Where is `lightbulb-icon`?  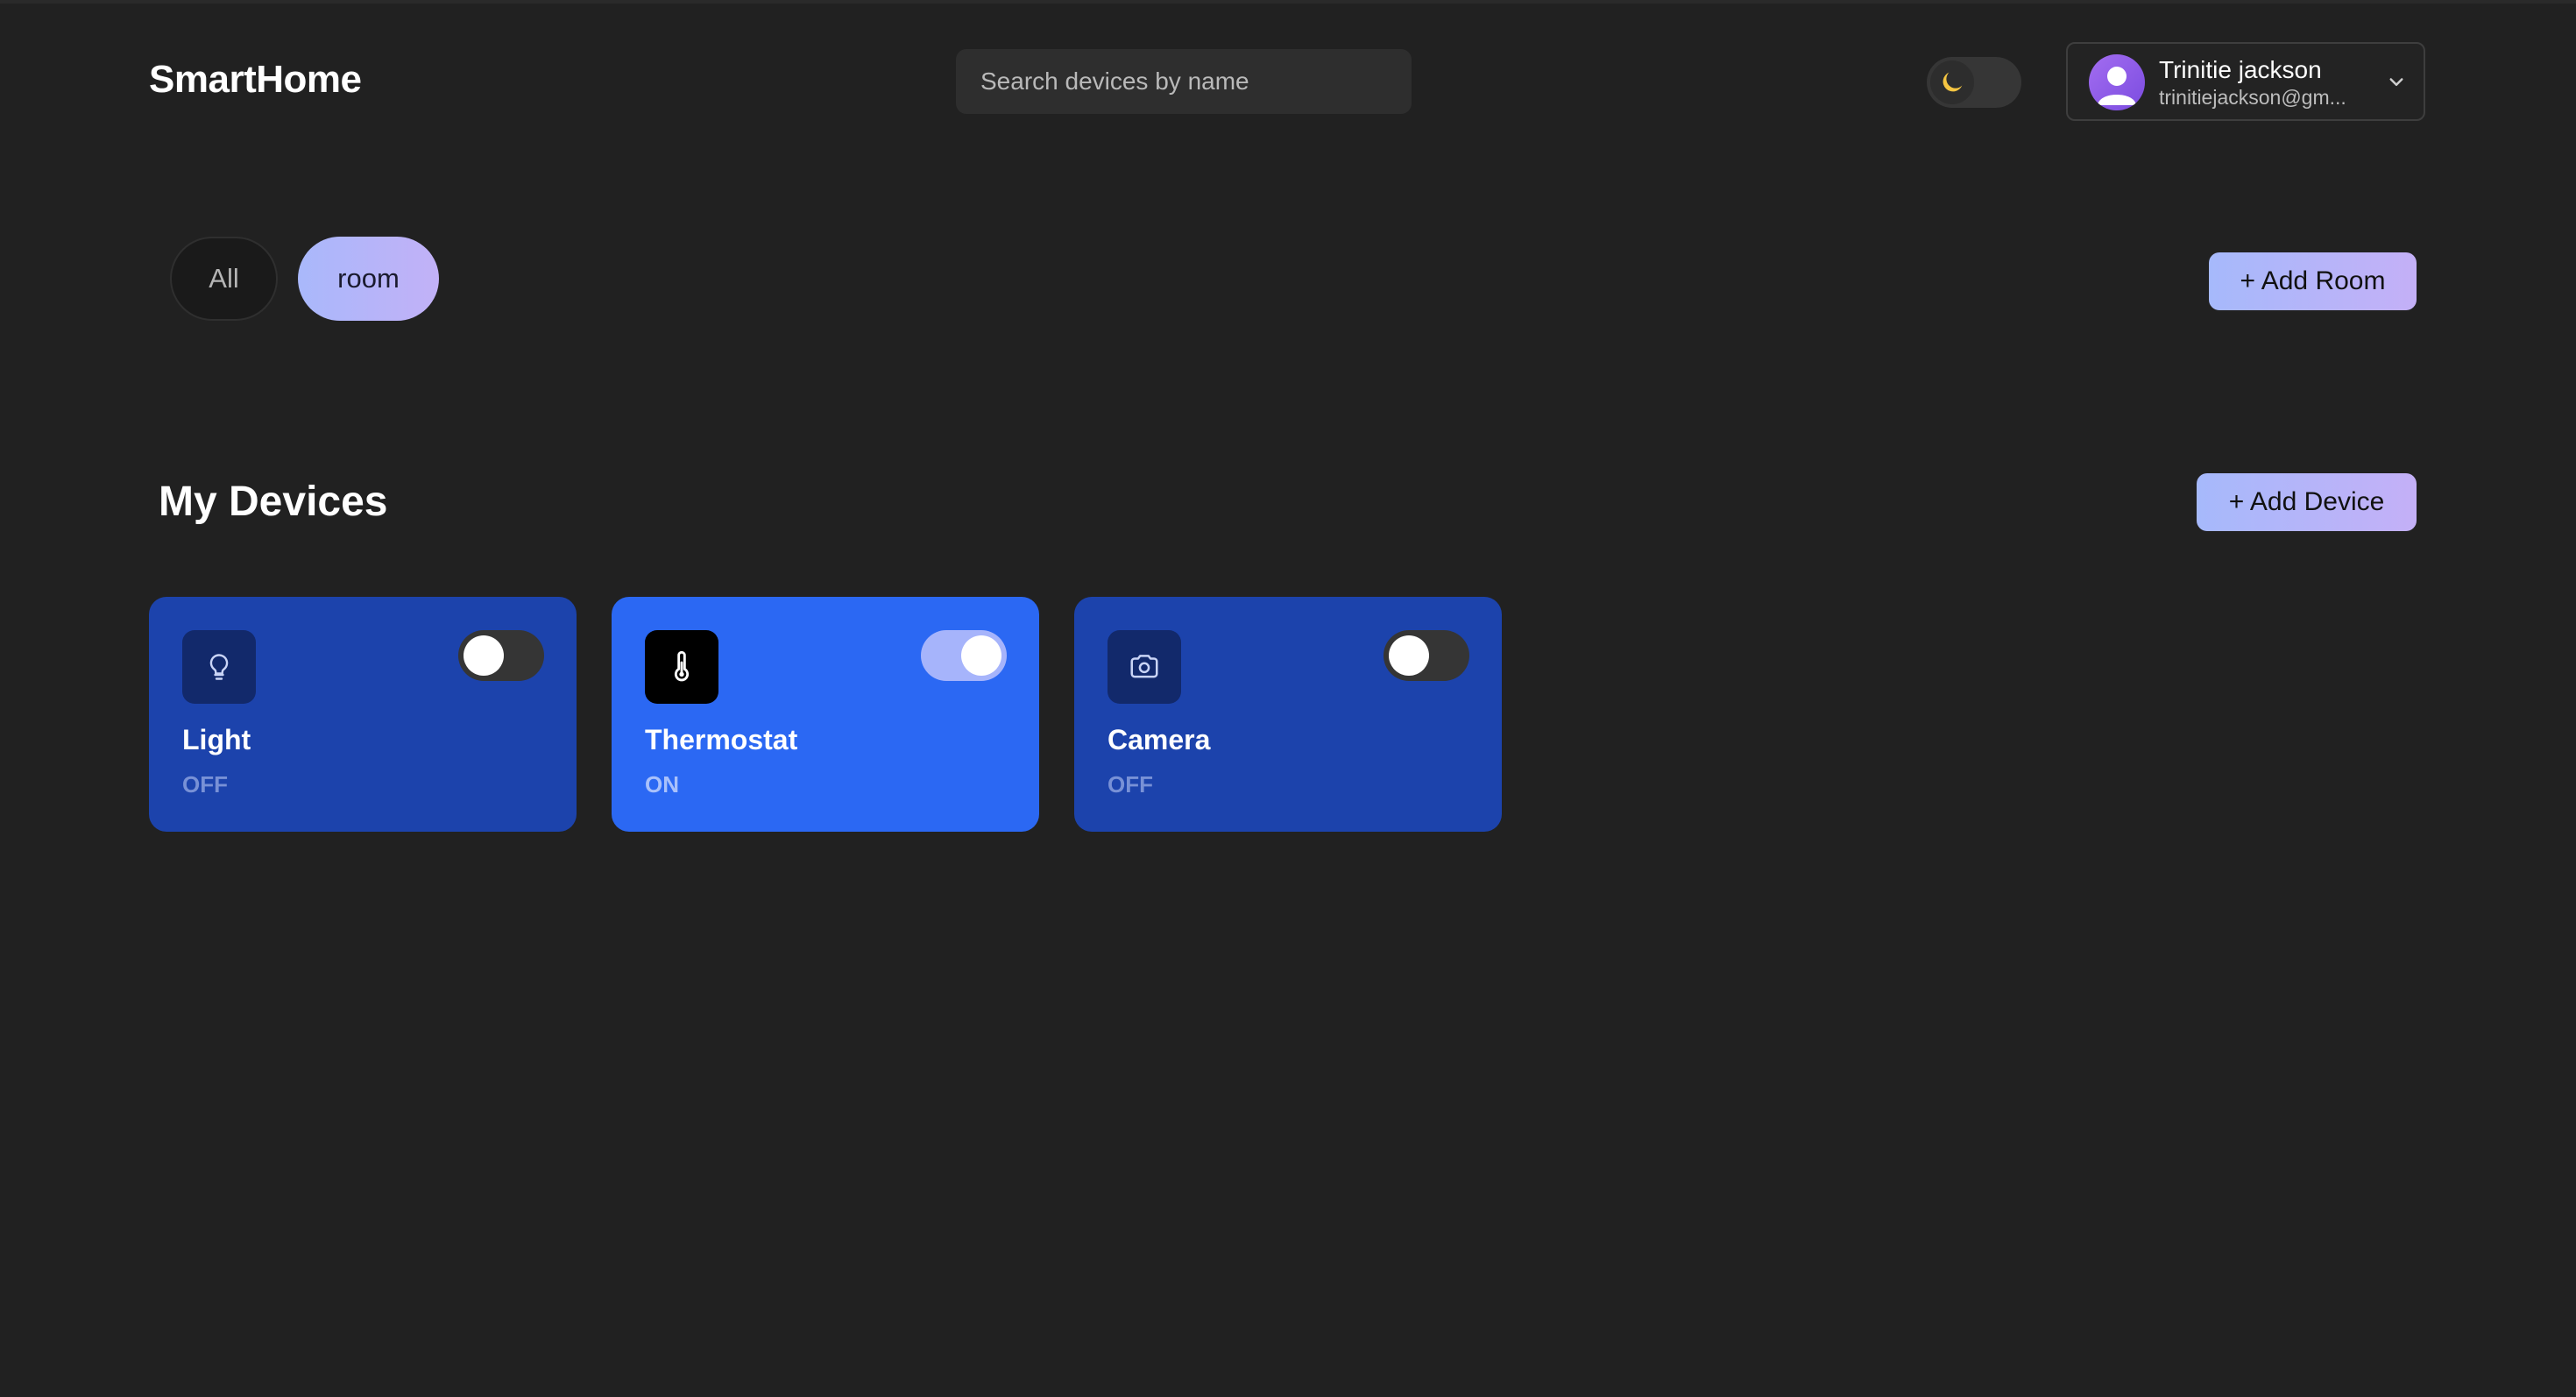 lightbulb-icon is located at coordinates (219, 667).